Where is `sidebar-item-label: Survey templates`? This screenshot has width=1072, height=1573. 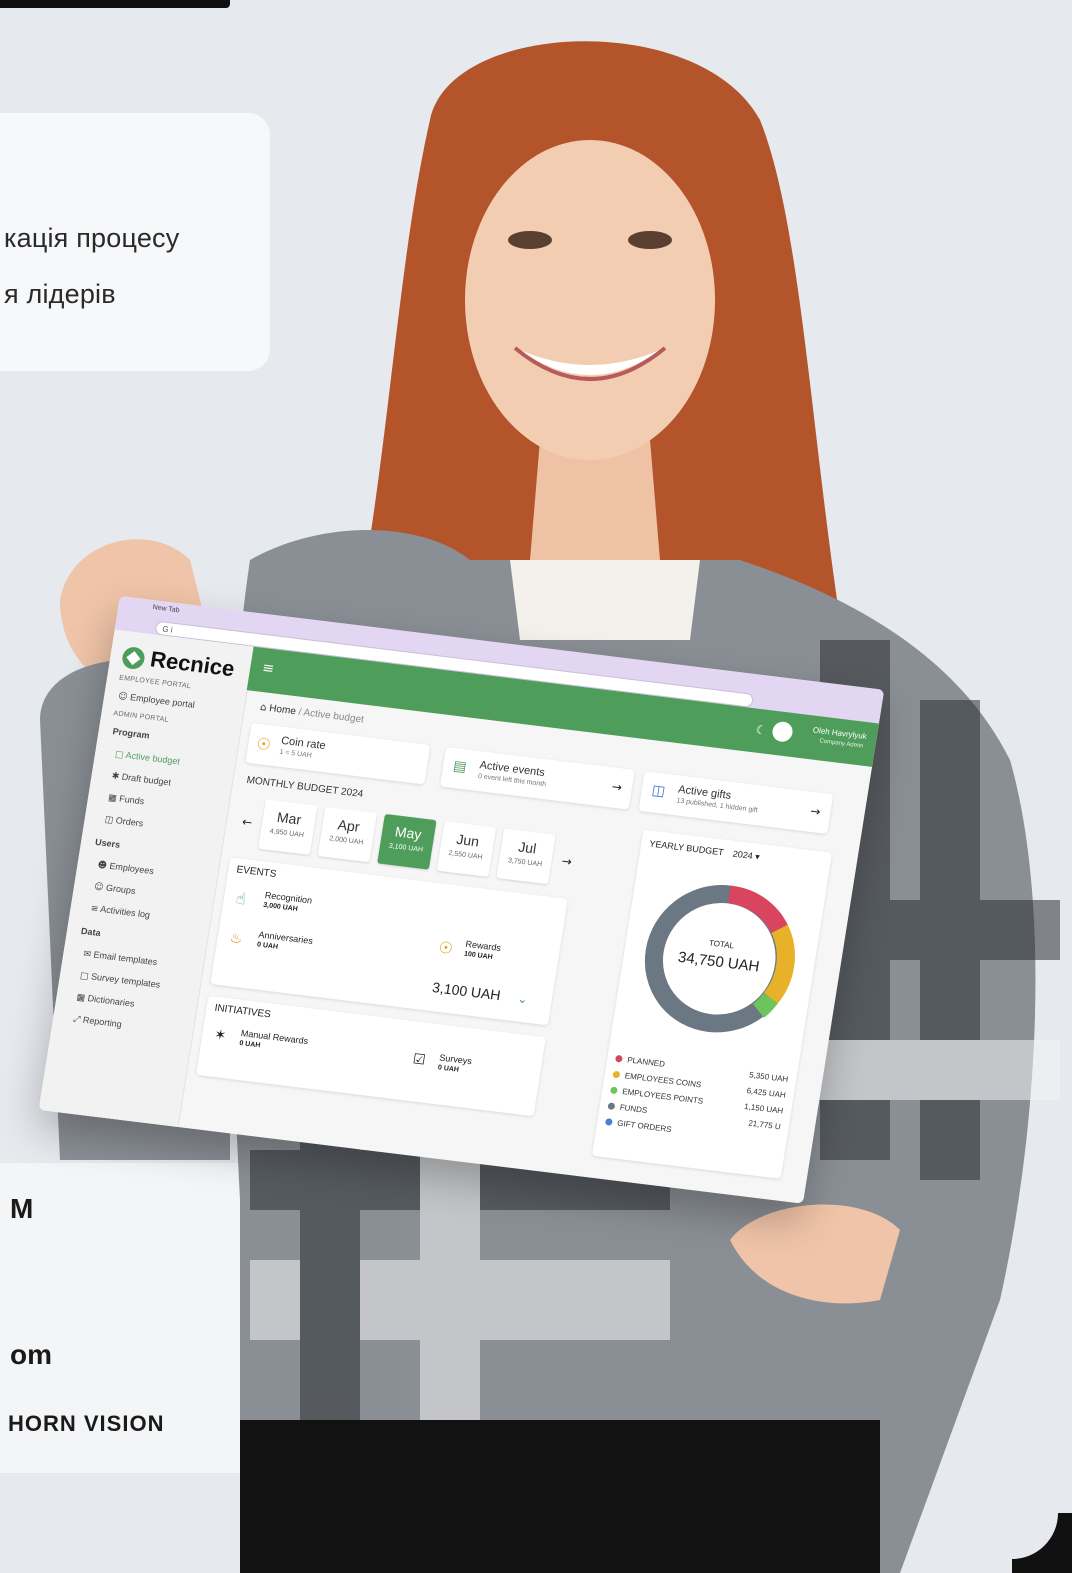 sidebar-item-label: Survey templates is located at coordinates (125, 980).